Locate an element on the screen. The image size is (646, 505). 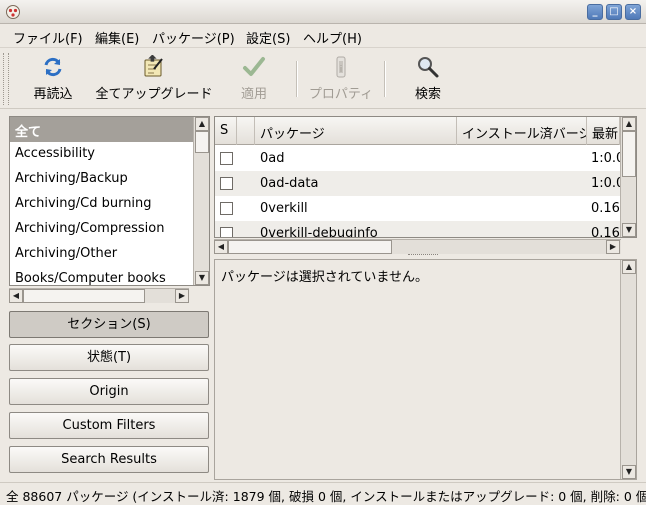
table-row: 0verkill 0.16 is located at coordinates (417, 208).